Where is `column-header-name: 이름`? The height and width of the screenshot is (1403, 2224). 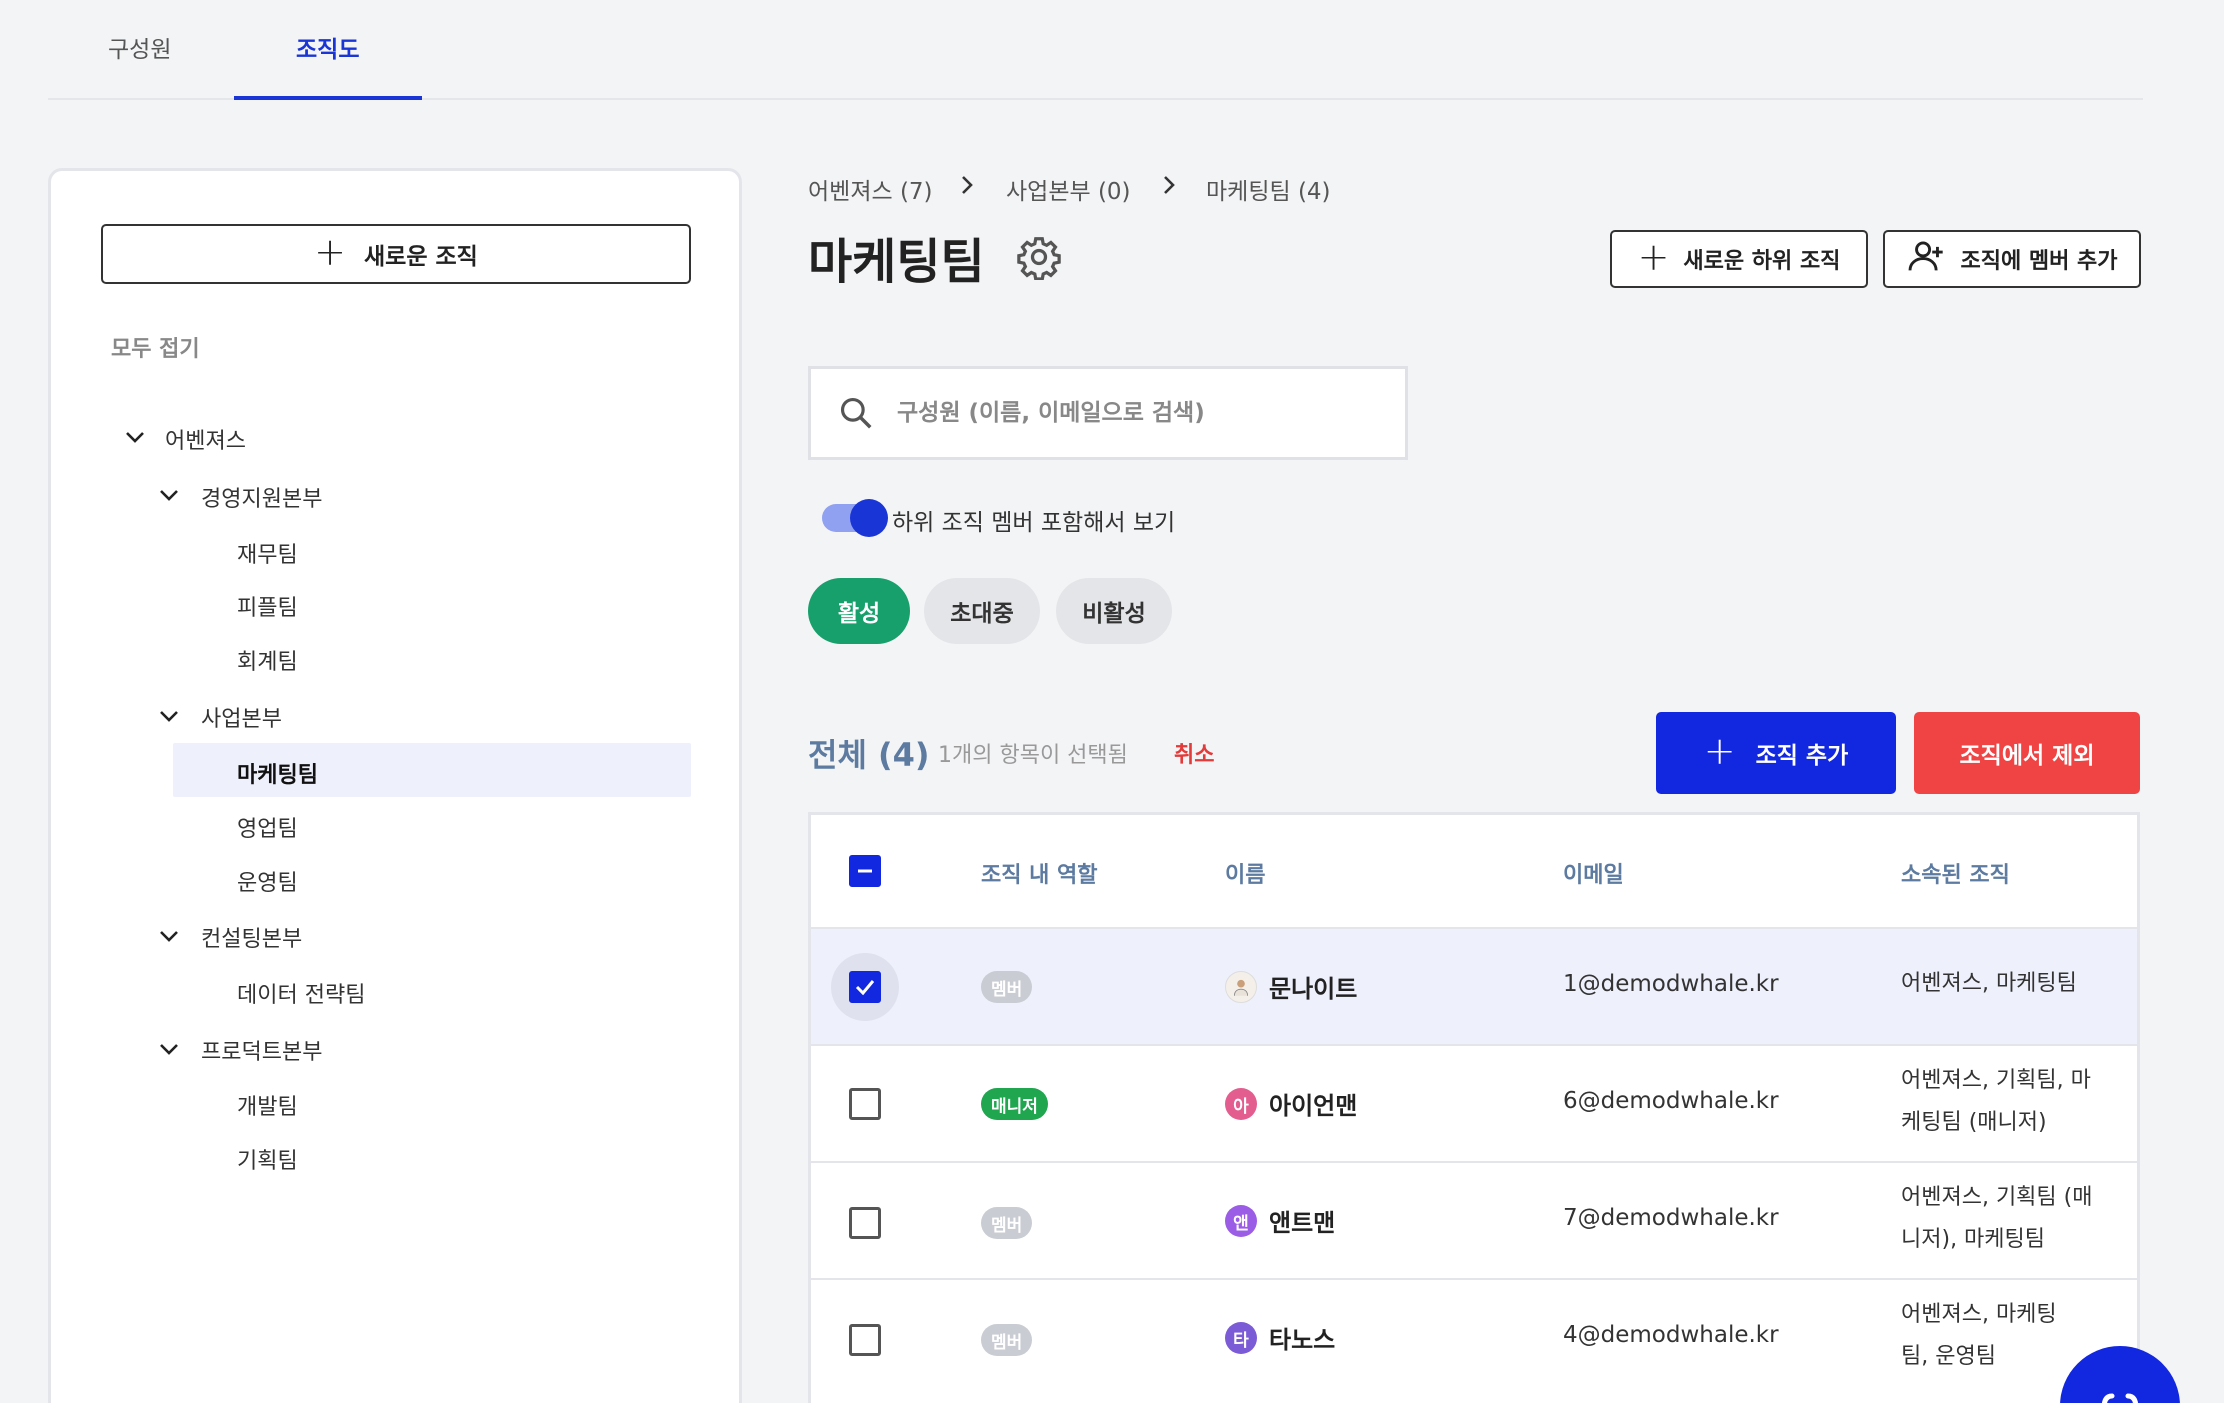 column-header-name: 이름 is located at coordinates (1245, 873).